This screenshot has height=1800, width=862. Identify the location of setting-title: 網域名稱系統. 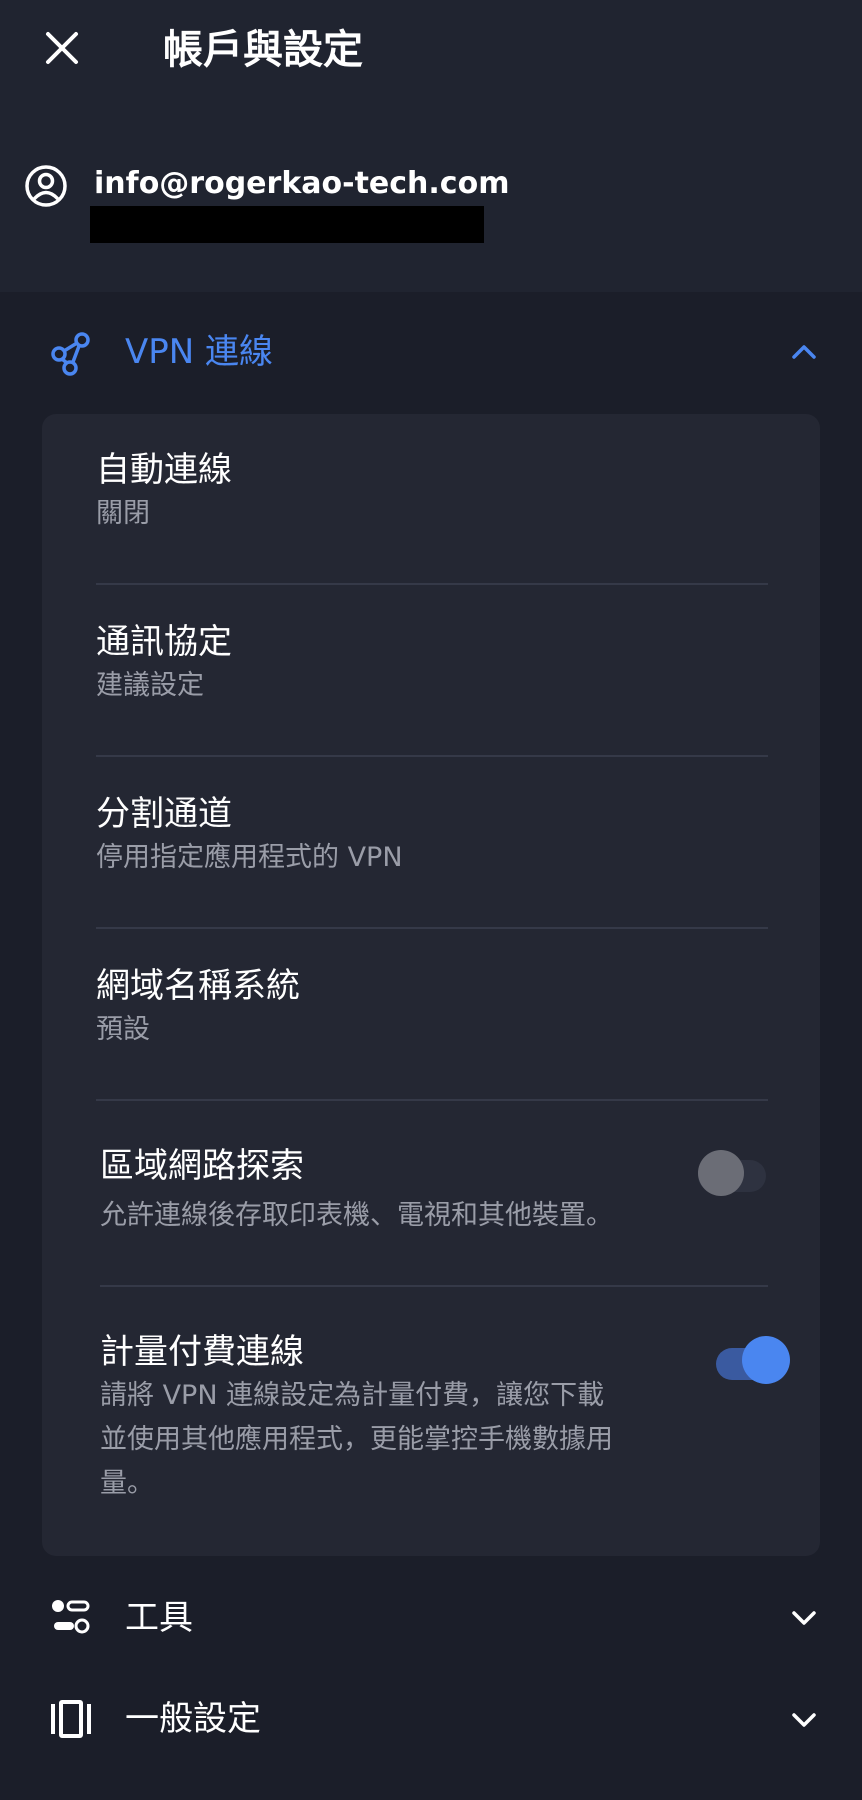
(198, 986).